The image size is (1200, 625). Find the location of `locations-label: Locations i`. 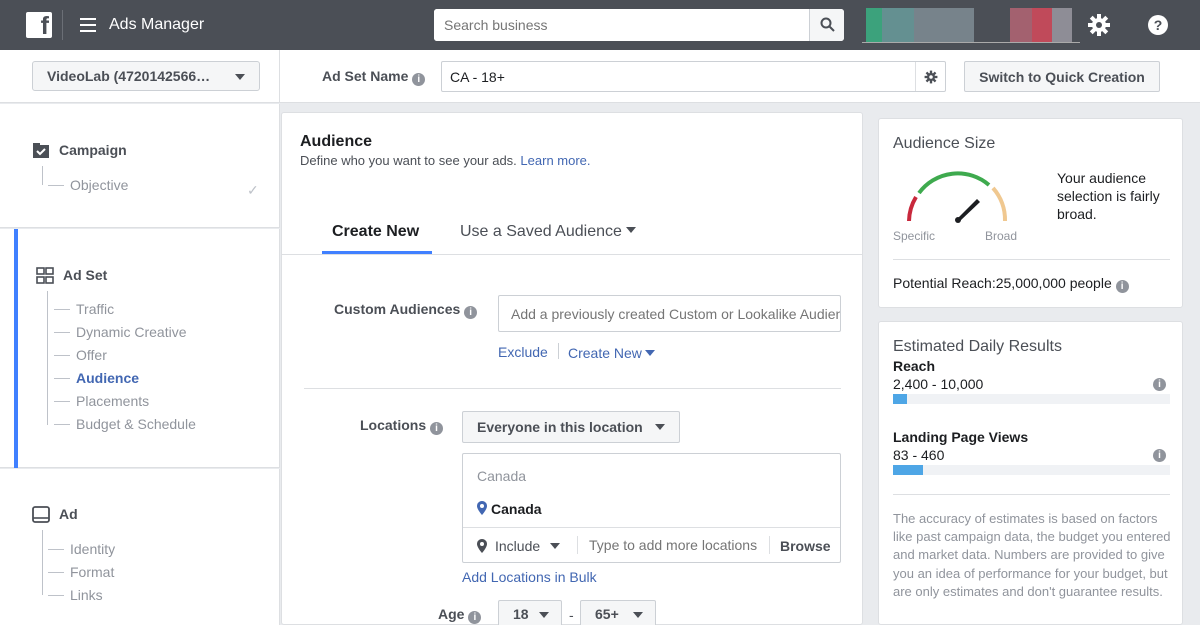

locations-label: Locations i is located at coordinates (402, 426).